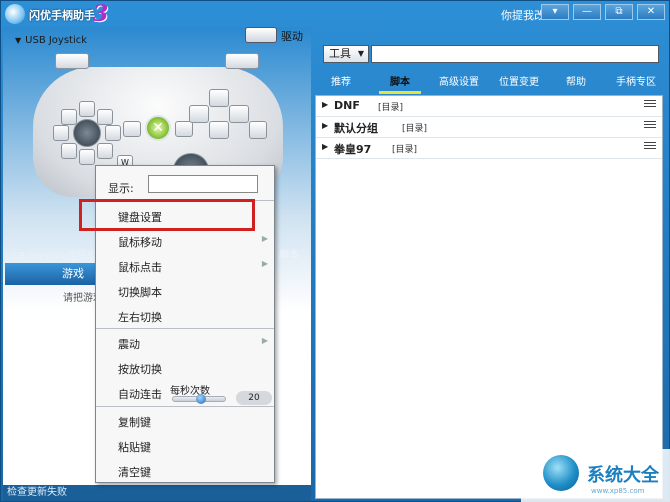  I want to click on list-item: ▶ 默认分组 [目录], so click(489, 127).